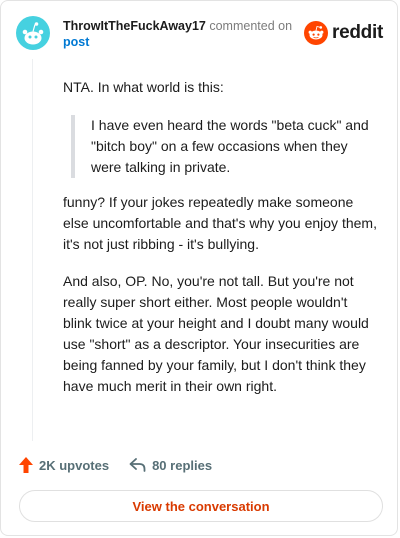 The width and height of the screenshot is (400, 538). I want to click on upvote-button: 2K upvotes, so click(64, 465).